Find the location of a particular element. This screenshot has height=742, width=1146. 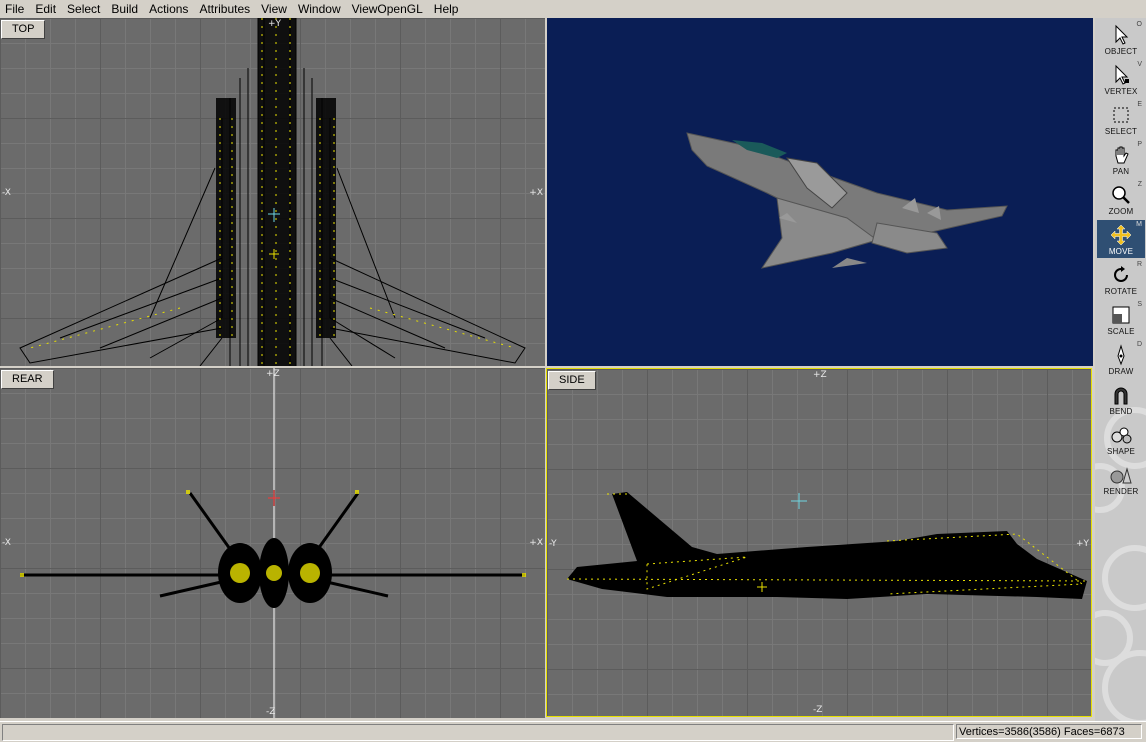

tool-shape-label: SHAPE is located at coordinates (1121, 451).